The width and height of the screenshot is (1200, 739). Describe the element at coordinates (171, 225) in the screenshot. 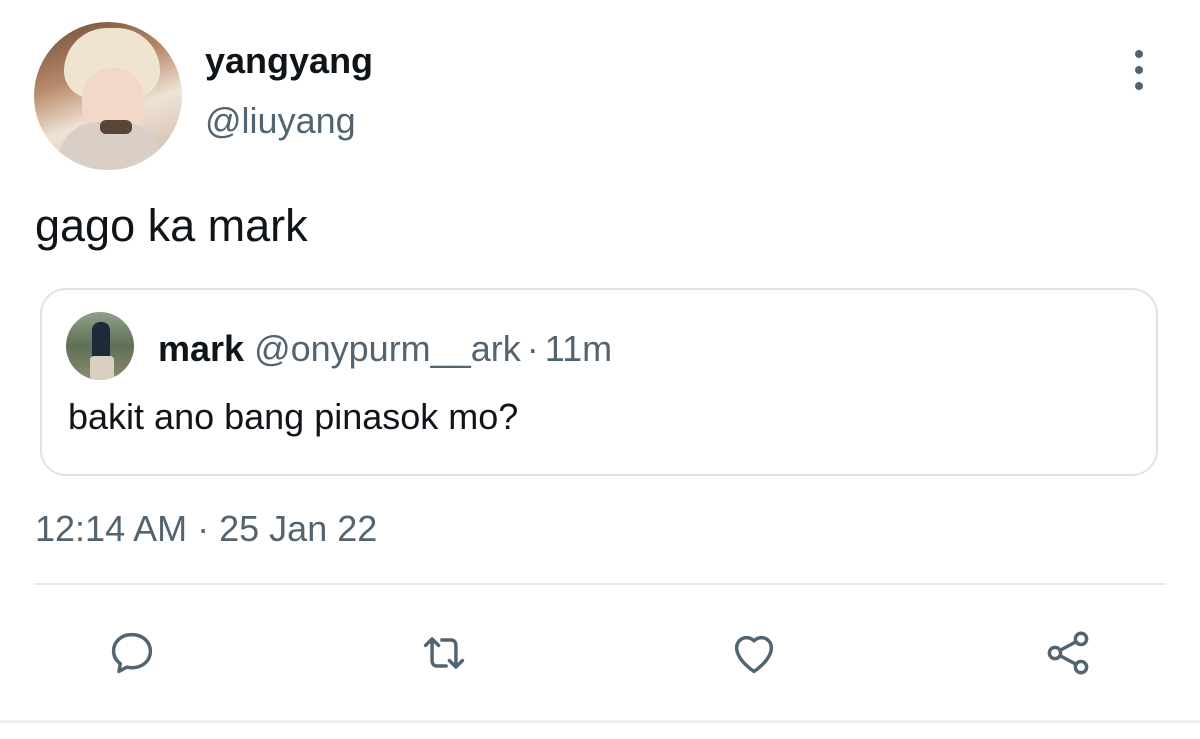

I see `tweet-text: gago ka mark` at that location.